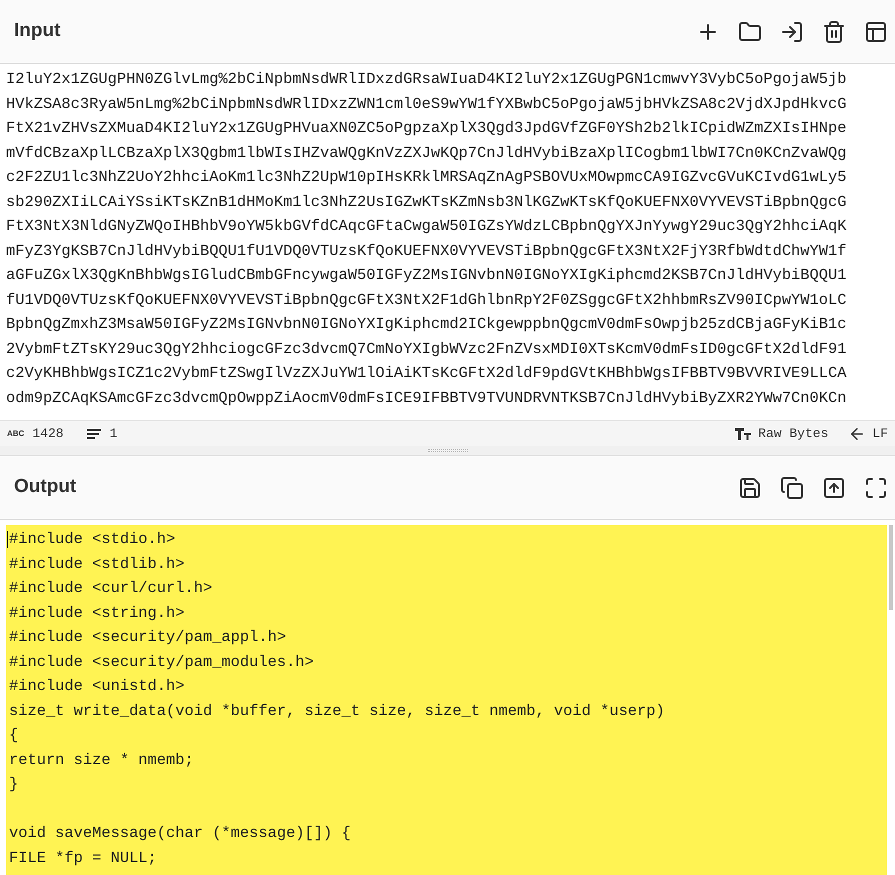 The height and width of the screenshot is (875, 895). Describe the element at coordinates (13, 784) in the screenshot. I see `output-text-line: }` at that location.